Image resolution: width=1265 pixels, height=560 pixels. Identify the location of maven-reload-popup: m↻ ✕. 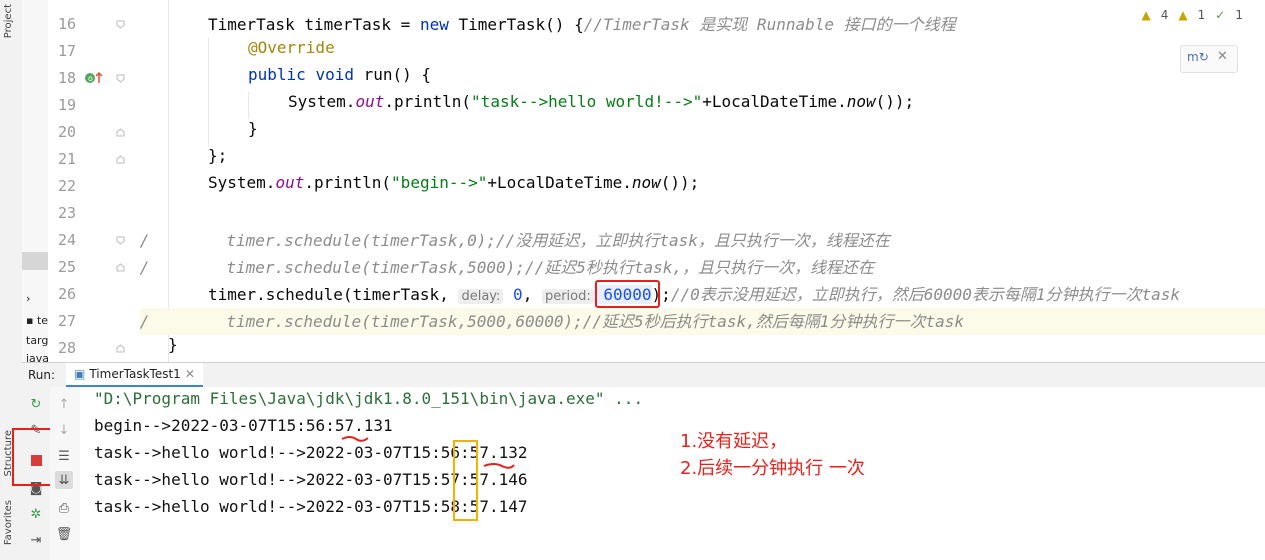
(1209, 59).